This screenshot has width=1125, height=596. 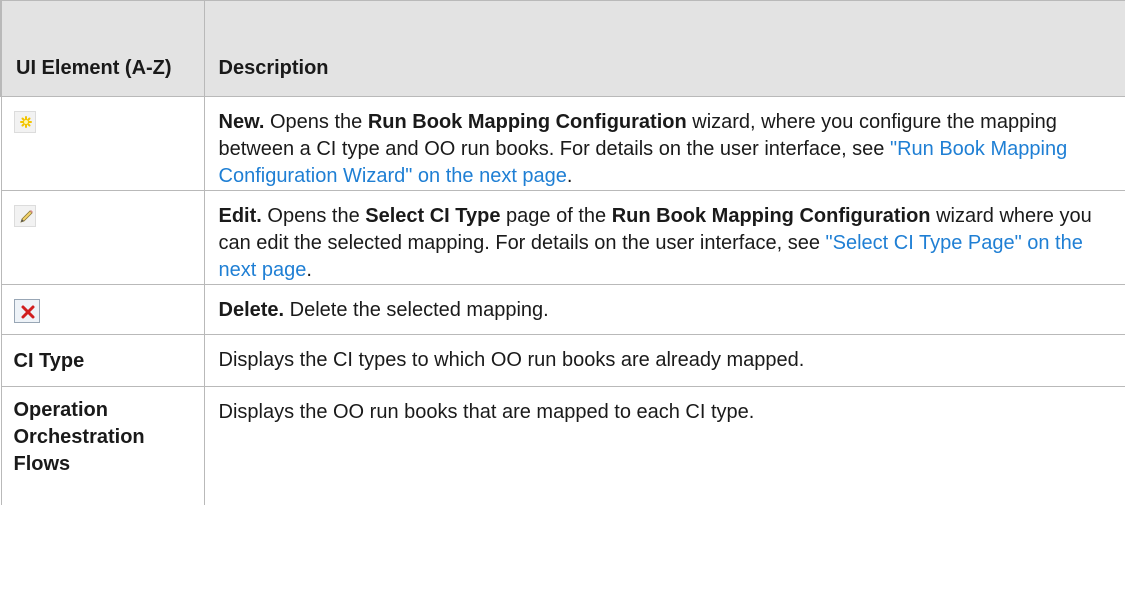 I want to click on edit-label: Edit., so click(x=240, y=216).